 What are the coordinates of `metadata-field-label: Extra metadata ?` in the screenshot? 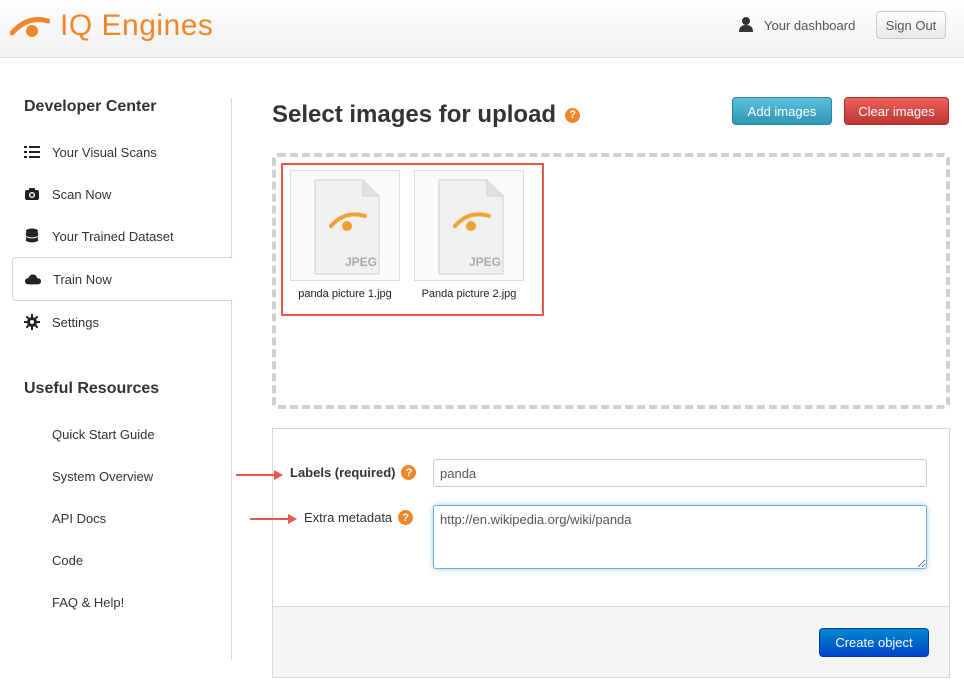 It's located at (359, 517).